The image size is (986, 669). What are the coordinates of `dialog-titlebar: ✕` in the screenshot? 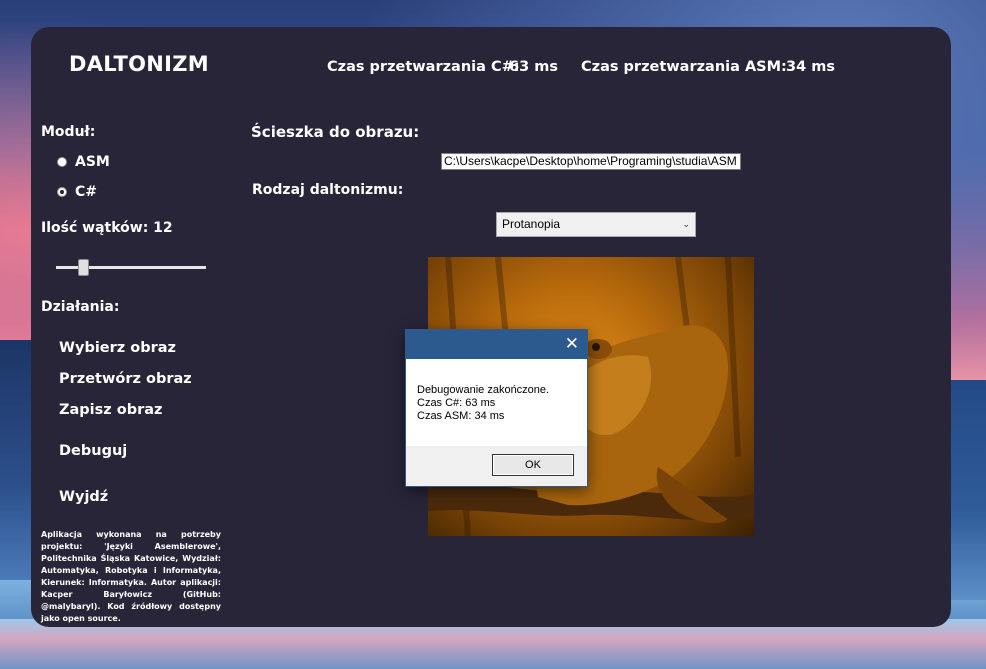 It's located at (496, 344).